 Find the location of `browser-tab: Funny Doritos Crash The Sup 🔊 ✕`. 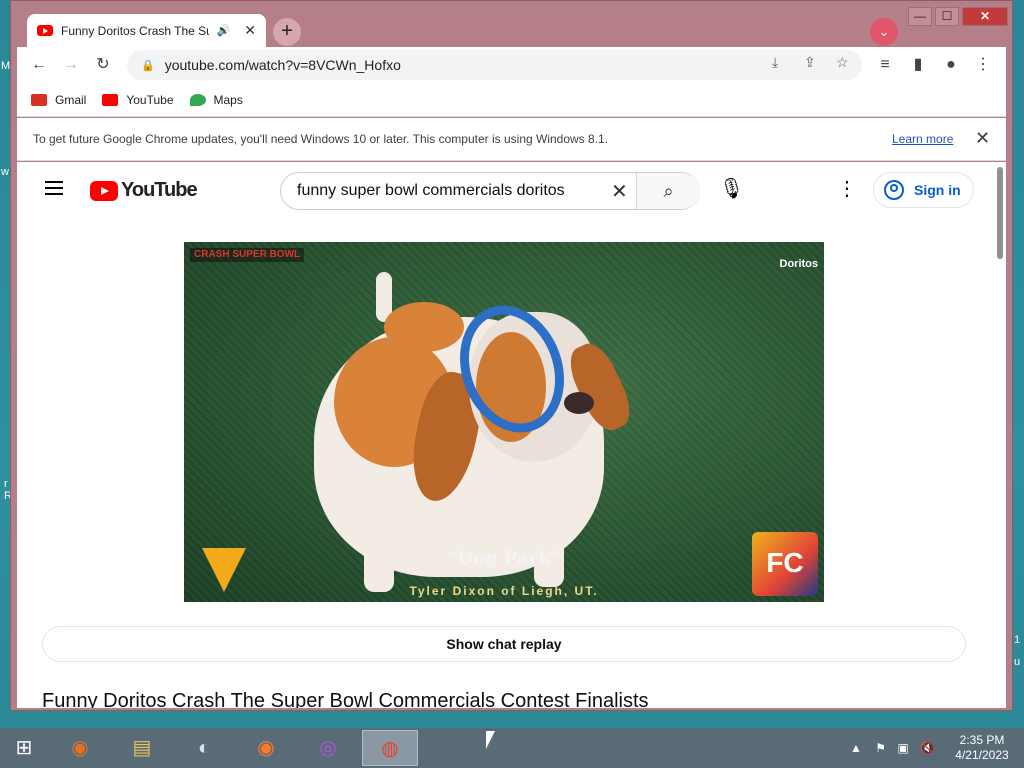

browser-tab: Funny Doritos Crash The Sup 🔊 ✕ is located at coordinates (146, 30).